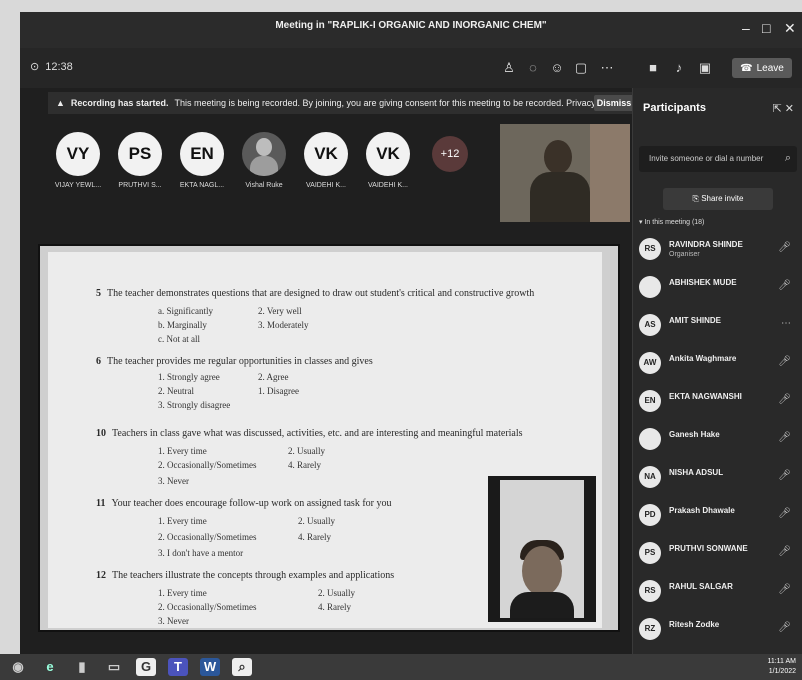 This screenshot has width=802, height=680. What do you see at coordinates (119, 103) in the screenshot?
I see `banner-title: Recording has started.` at bounding box center [119, 103].